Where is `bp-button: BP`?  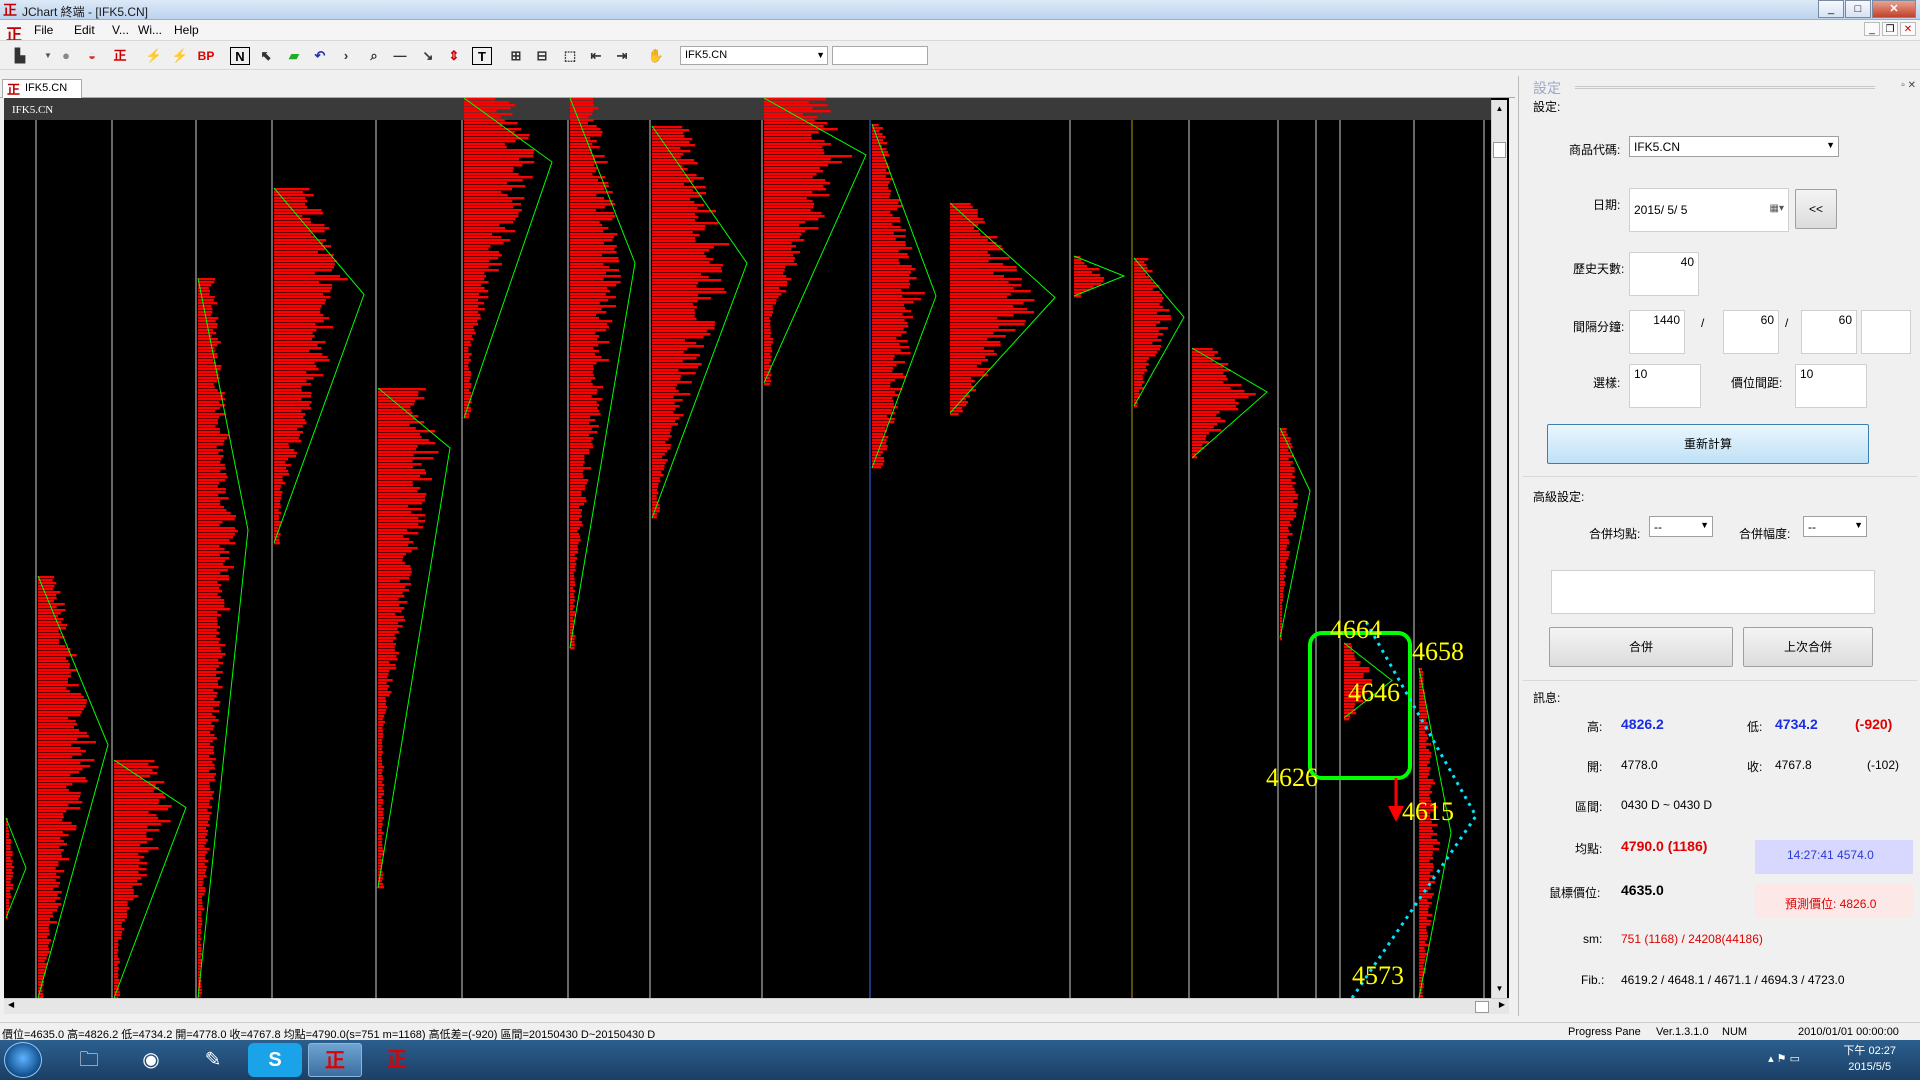
bp-button: BP is located at coordinates (206, 56).